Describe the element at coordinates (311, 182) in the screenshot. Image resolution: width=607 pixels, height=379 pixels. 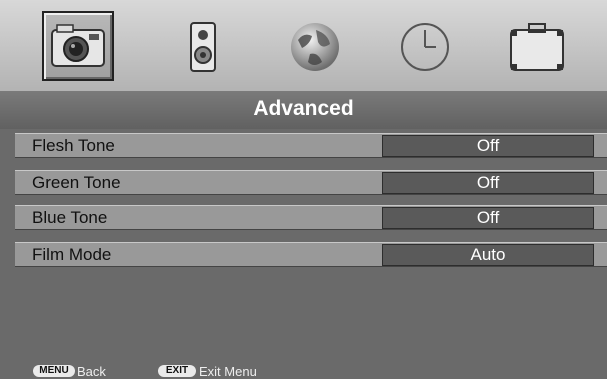
I see `setting-row-green-tone: Green Tone Off` at that location.